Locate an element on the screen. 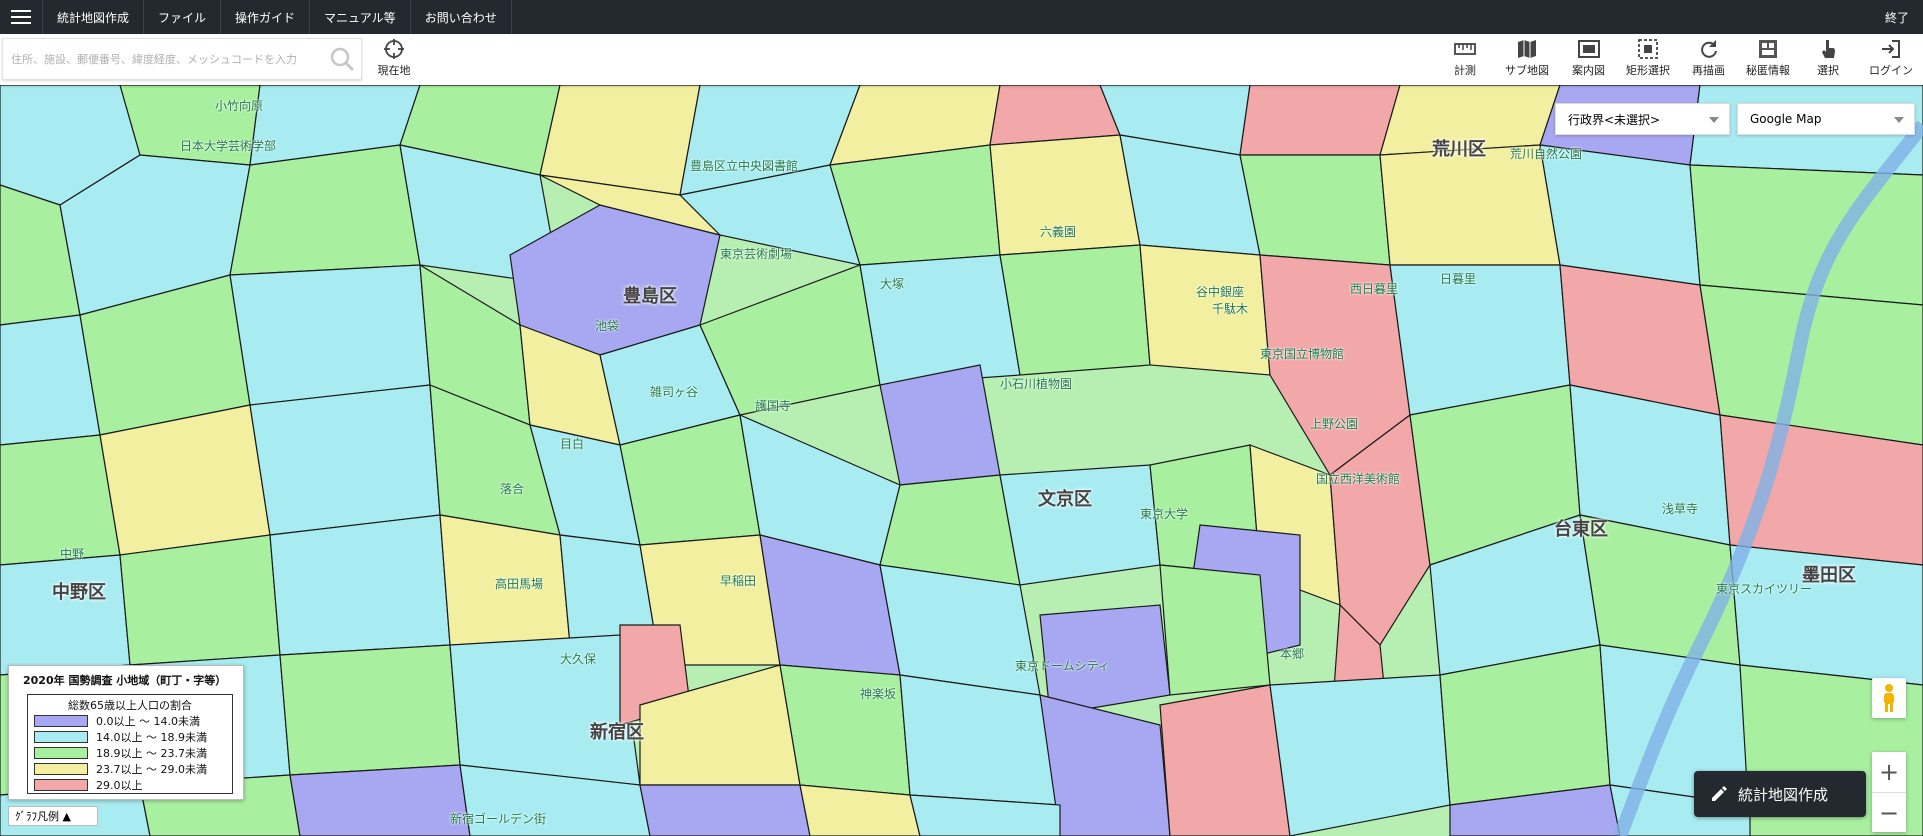 This screenshot has width=1923, height=836. select-tool-button: 選択 is located at coordinates (1828, 60).